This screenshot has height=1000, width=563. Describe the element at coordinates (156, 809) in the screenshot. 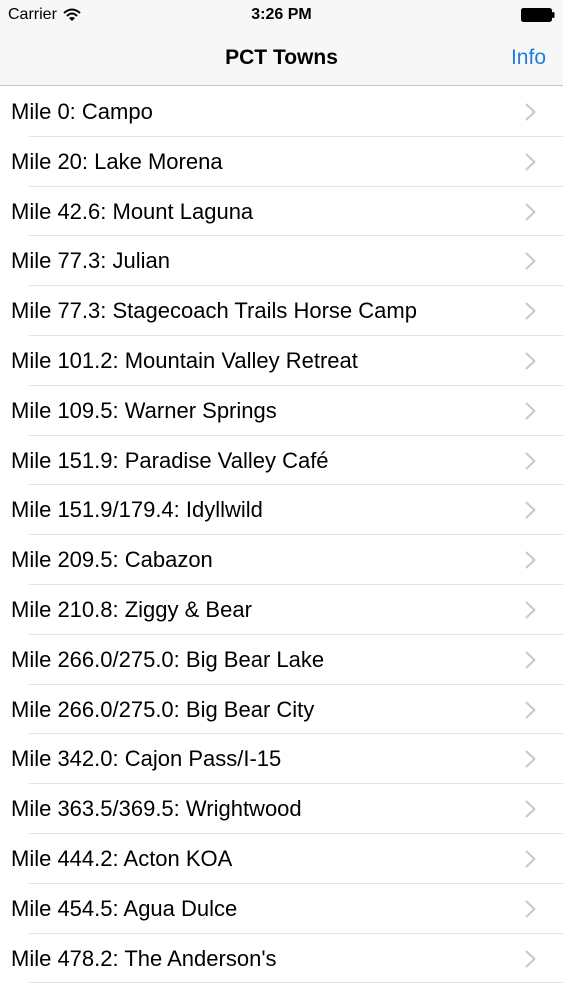

I see `list-item-label: Mile 363.5/369.5: Wrightwood` at that location.